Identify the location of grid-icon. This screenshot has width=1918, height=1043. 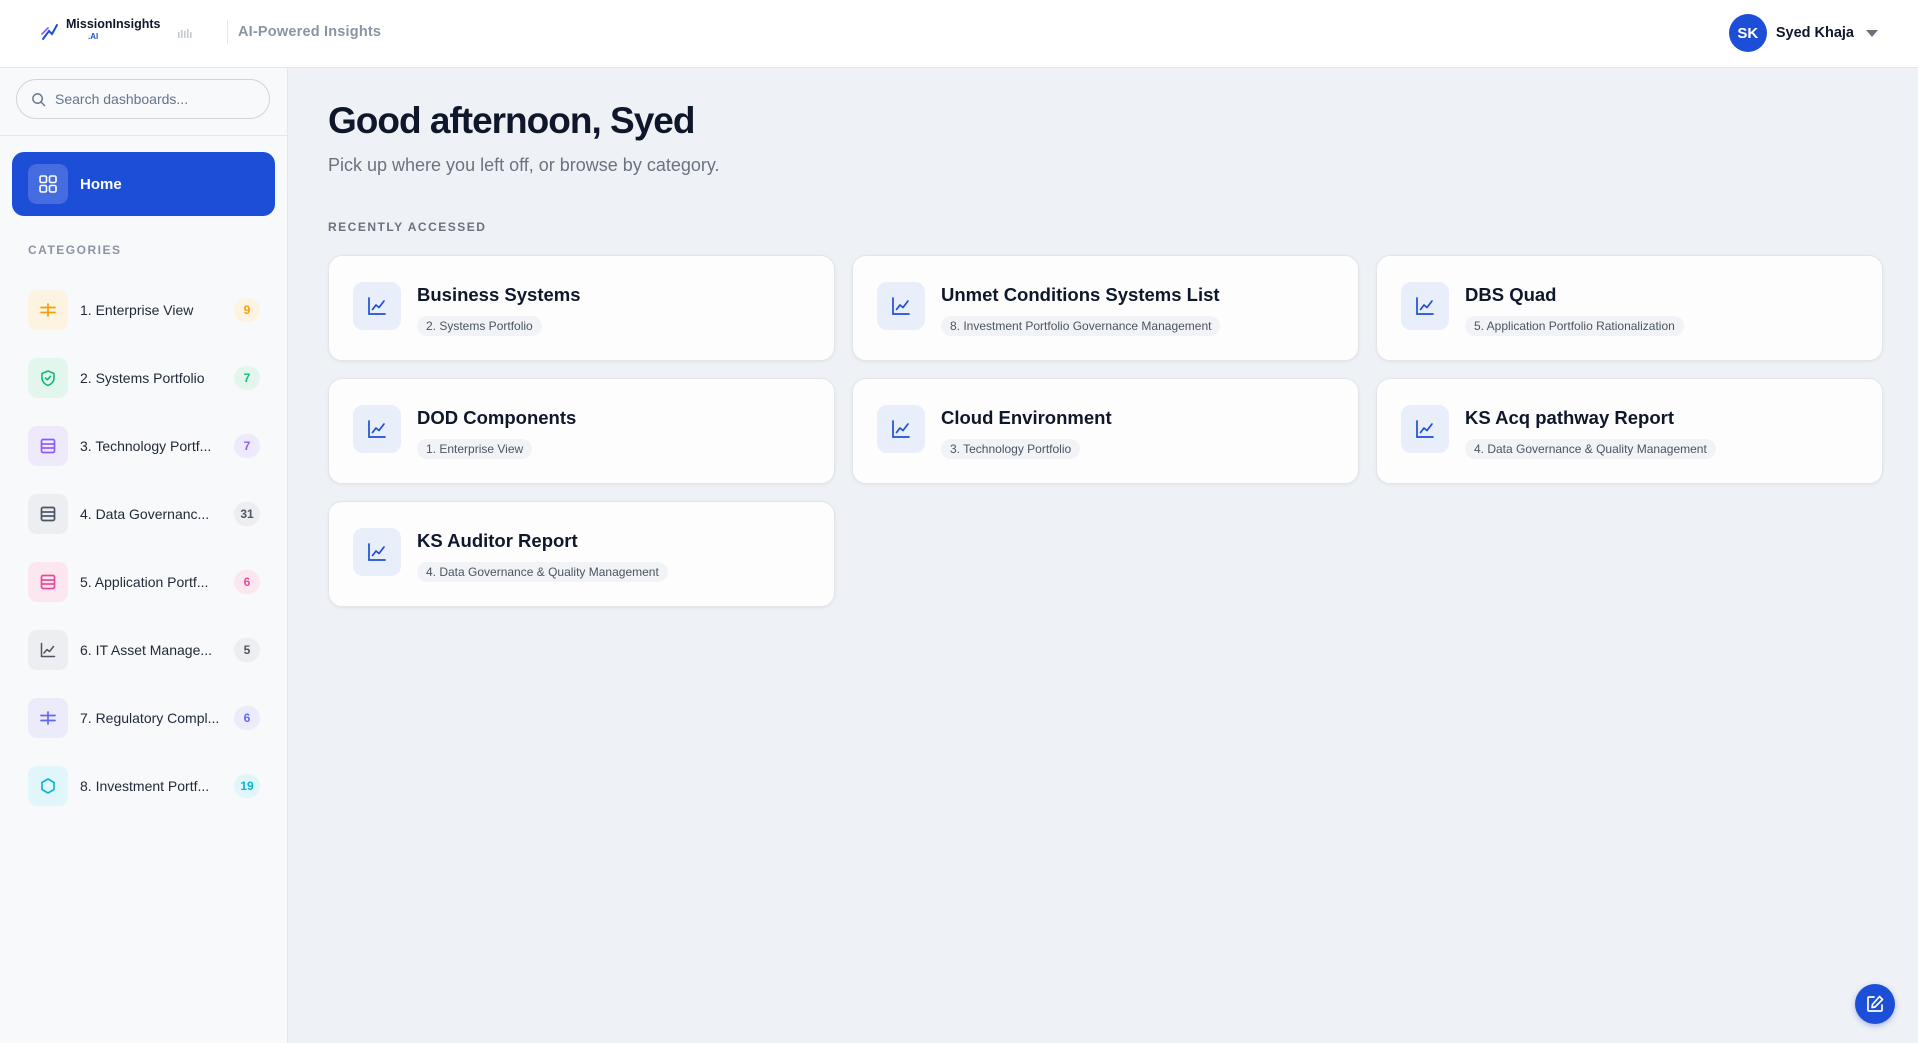
(48, 184).